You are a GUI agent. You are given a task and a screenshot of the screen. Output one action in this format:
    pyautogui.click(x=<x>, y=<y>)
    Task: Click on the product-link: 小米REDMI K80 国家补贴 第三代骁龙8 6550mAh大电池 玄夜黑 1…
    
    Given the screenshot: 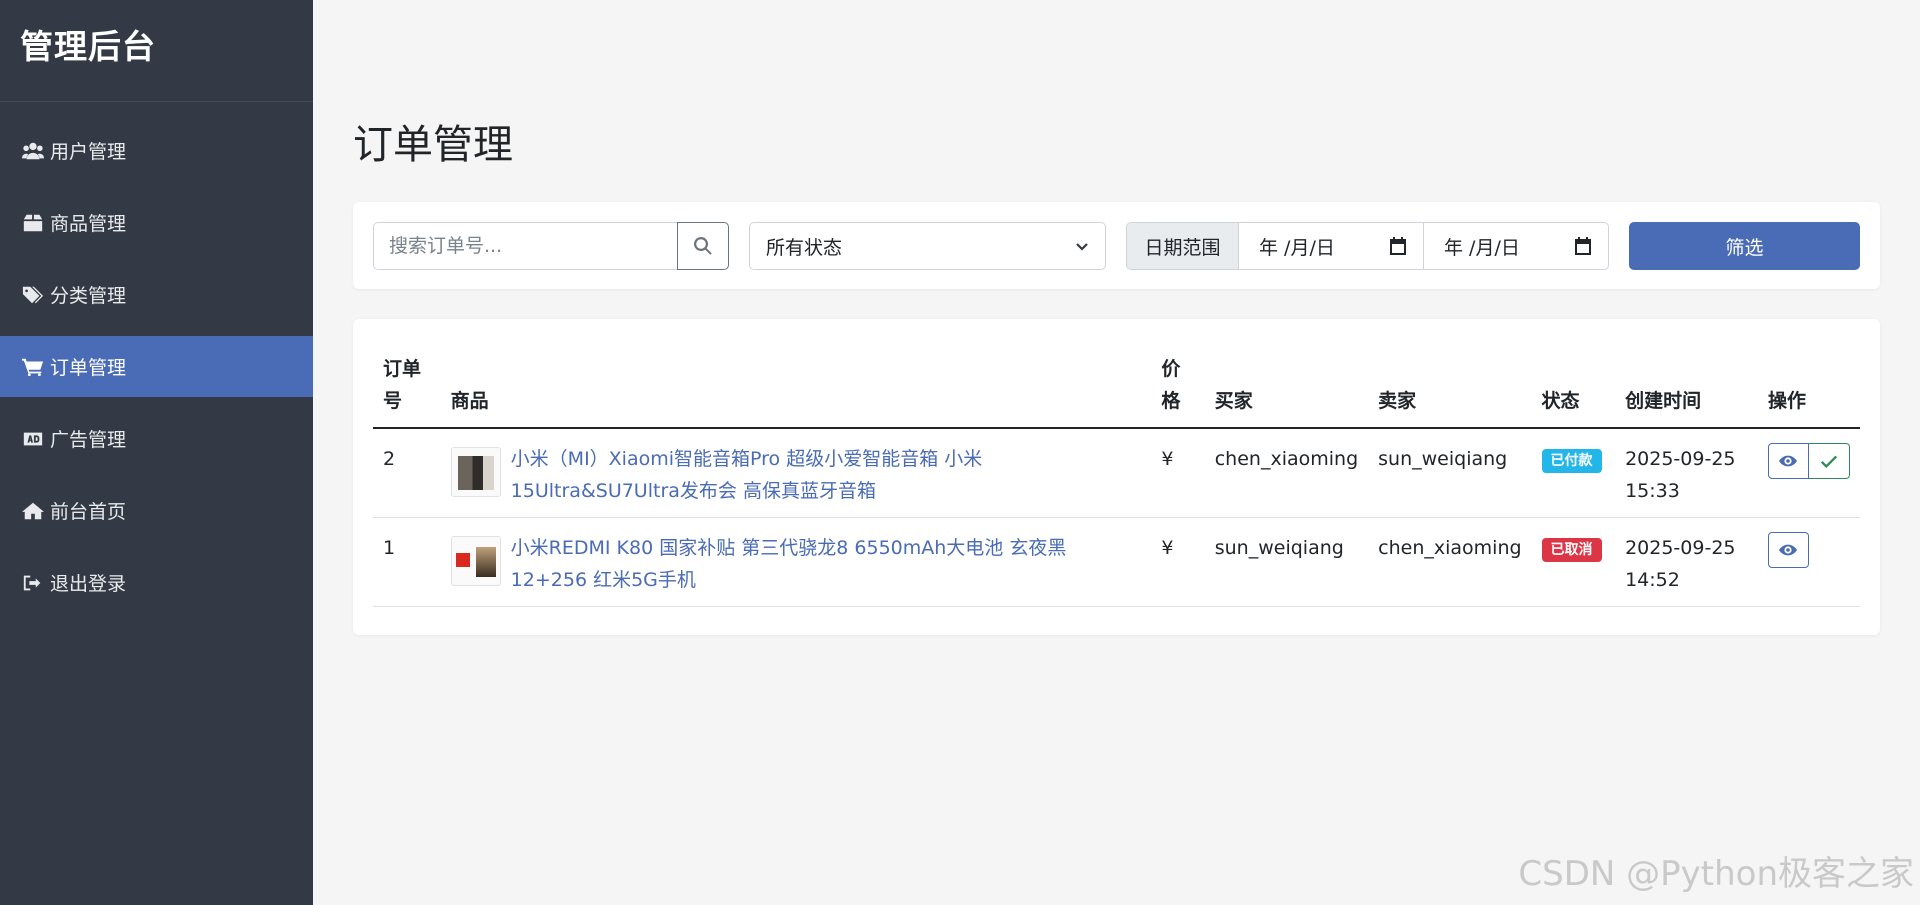 What is the action you would take?
    pyautogui.click(x=826, y=564)
    